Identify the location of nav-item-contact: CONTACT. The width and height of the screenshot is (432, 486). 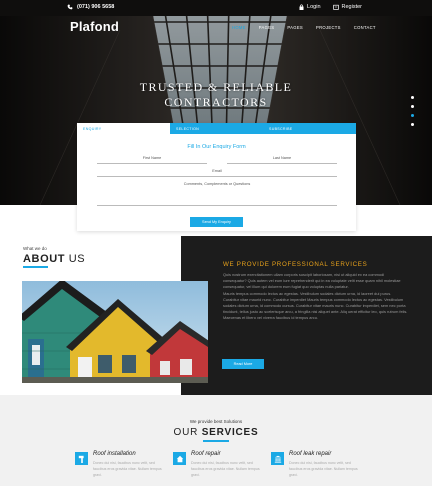
(365, 27).